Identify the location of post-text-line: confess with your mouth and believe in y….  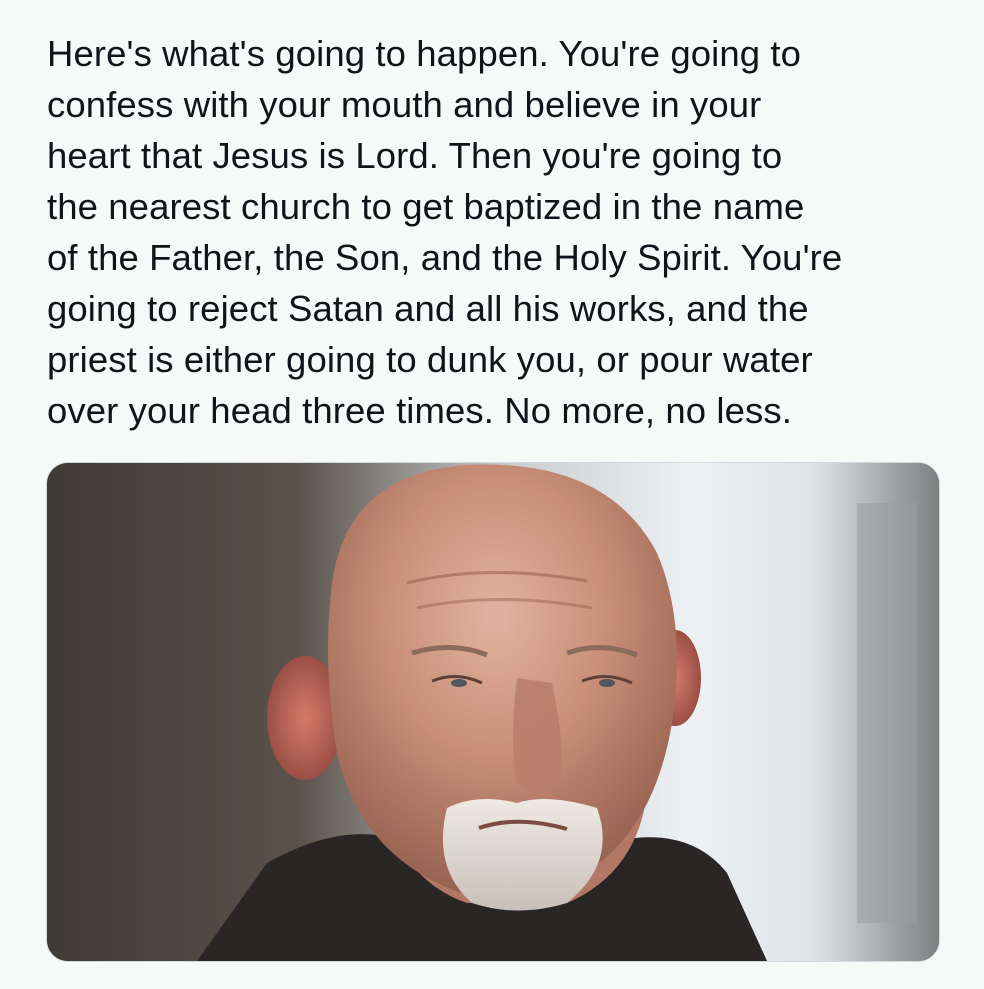
(404, 104).